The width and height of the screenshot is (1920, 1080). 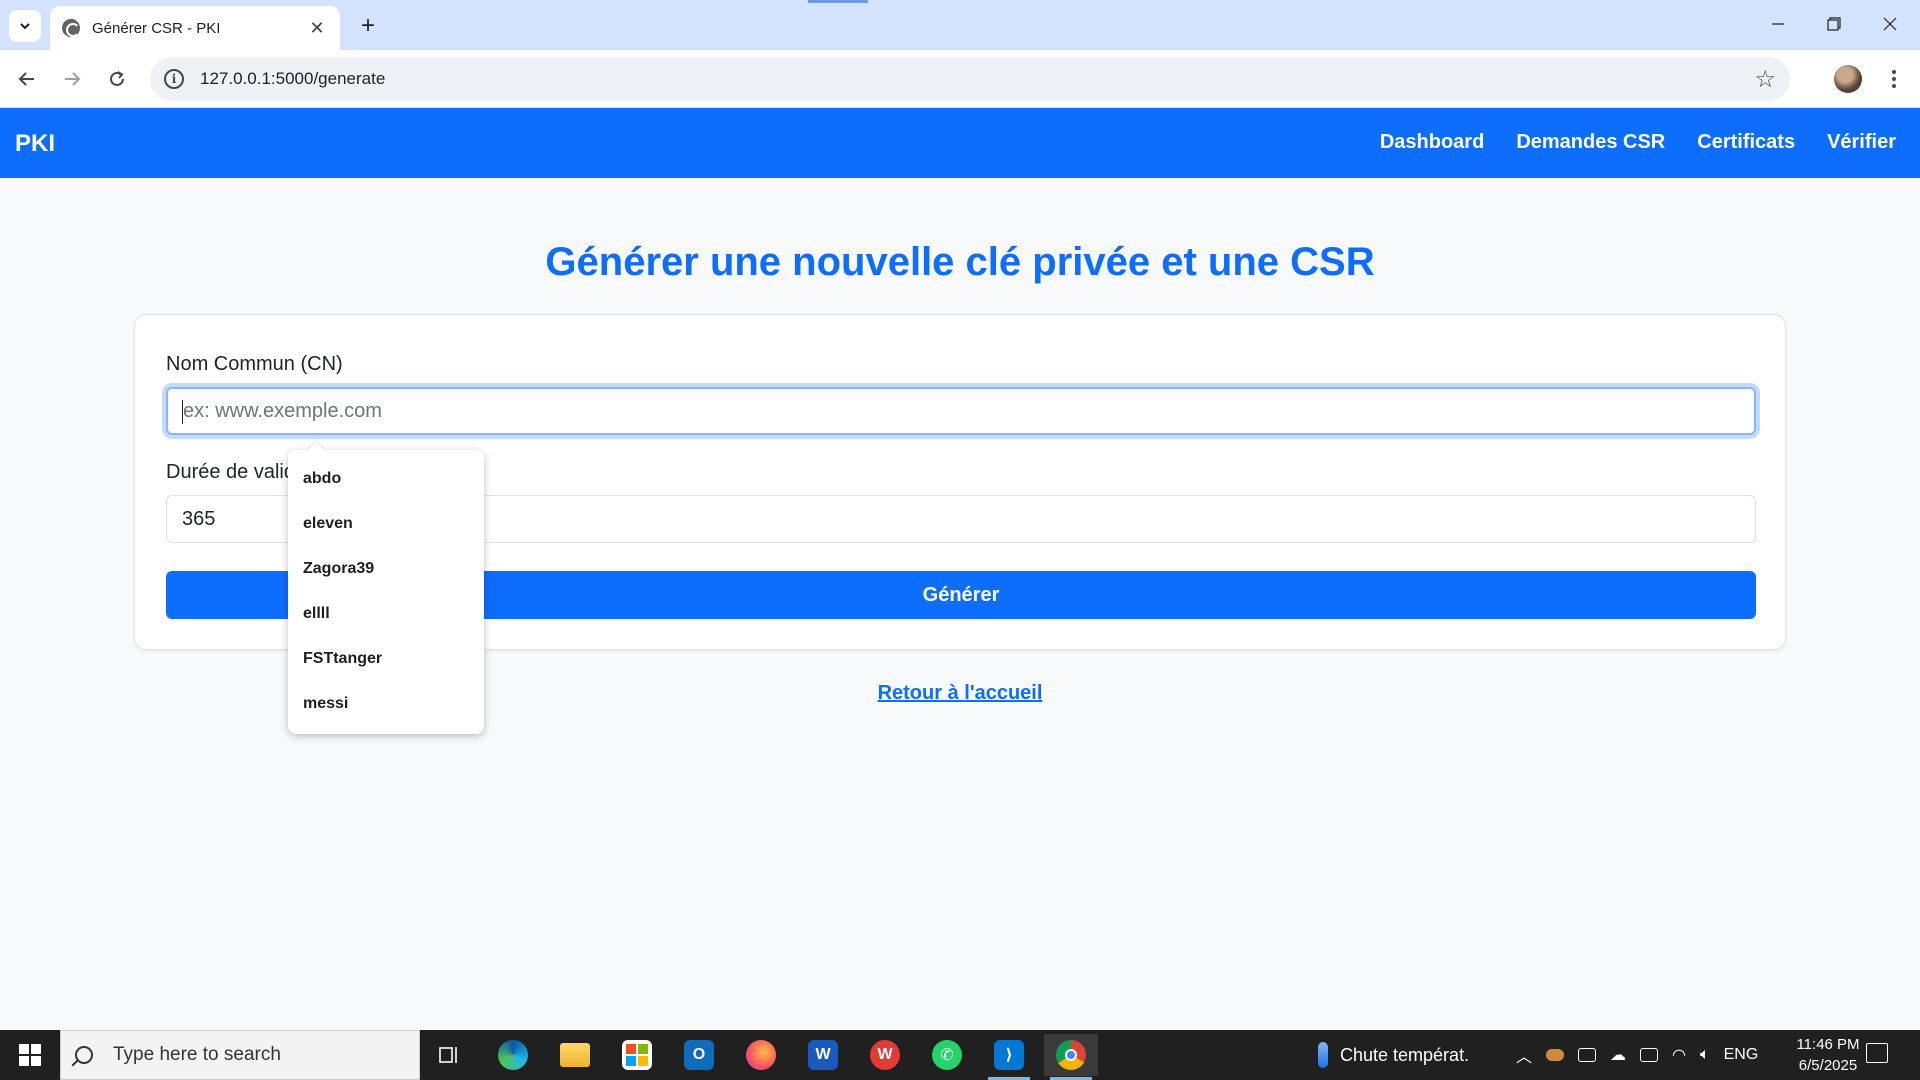 I want to click on firefox-icon, so click(x=761, y=1055).